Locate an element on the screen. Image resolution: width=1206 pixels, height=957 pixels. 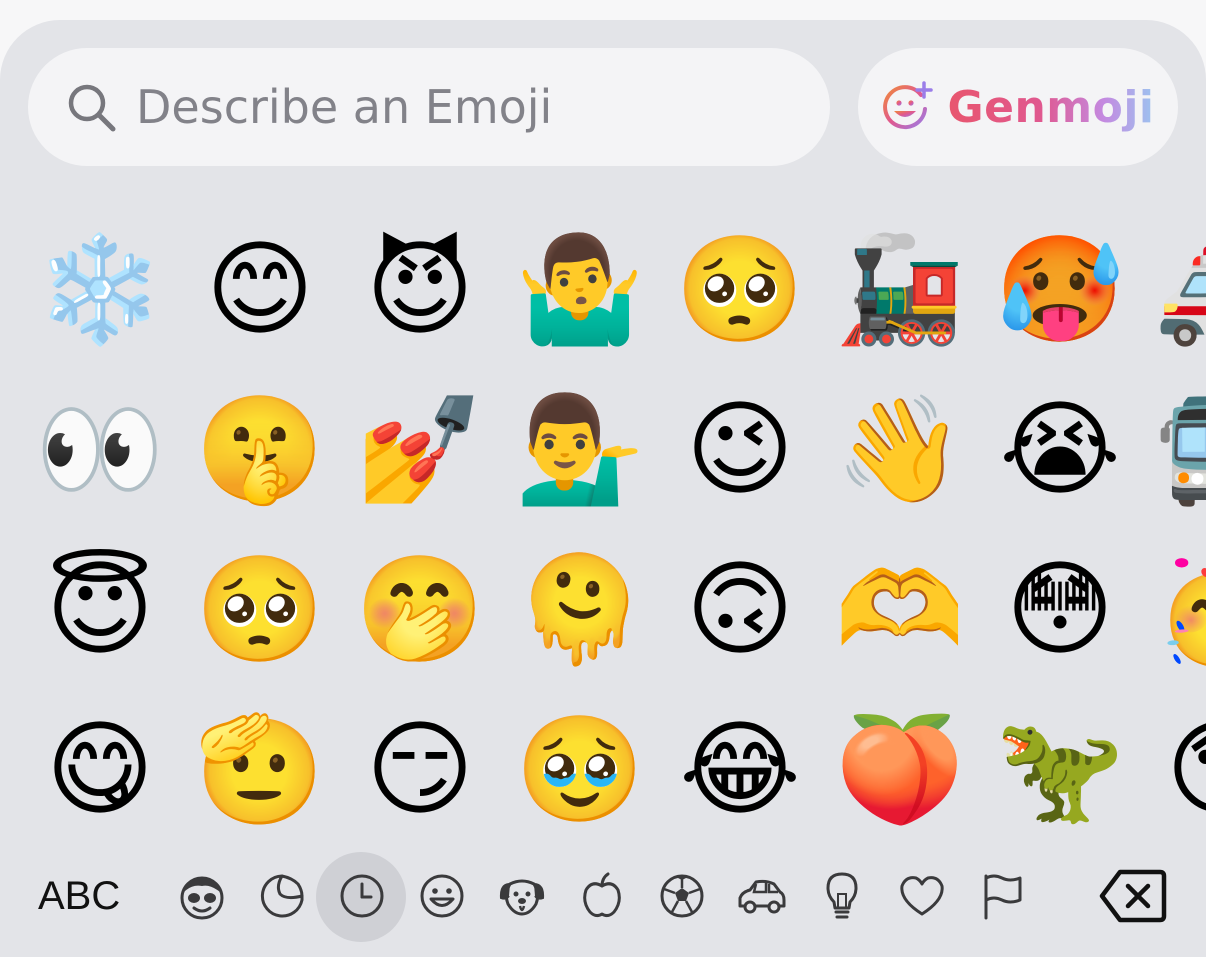
emoji-key: 🥹 is located at coordinates (580, 769).